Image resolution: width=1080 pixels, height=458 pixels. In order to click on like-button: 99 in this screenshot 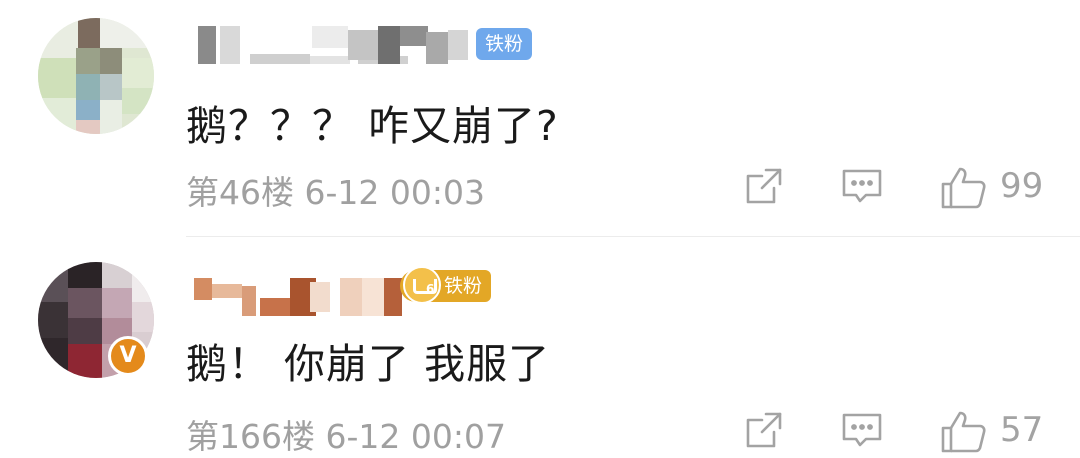, I will do `click(991, 188)`.